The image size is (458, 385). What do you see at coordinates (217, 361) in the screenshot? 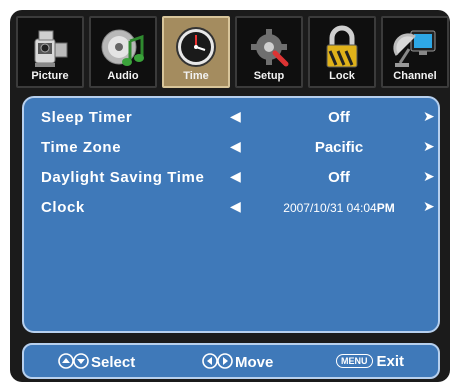
I see `left-right-icon` at bounding box center [217, 361].